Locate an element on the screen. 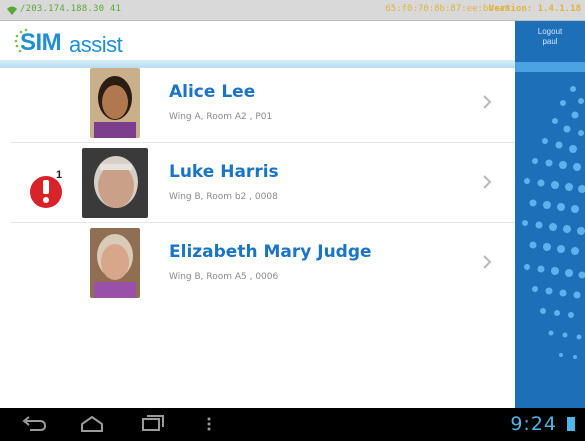 The height and width of the screenshot is (441, 585). logout-label: Logout is located at coordinates (550, 31).